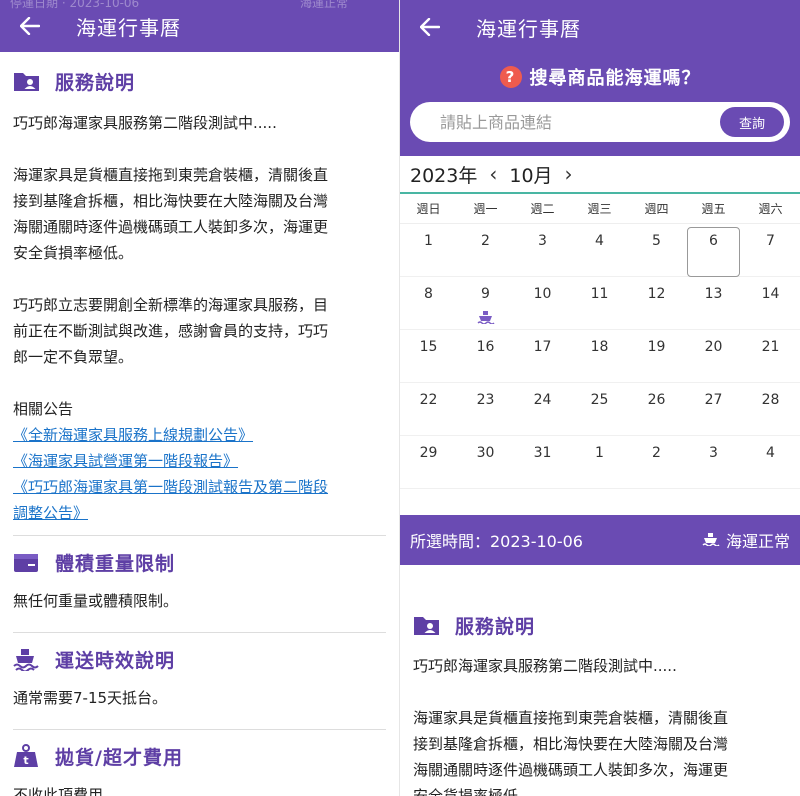 Image resolution: width=800 pixels, height=796 pixels. Describe the element at coordinates (713, 303) in the screenshot. I see `calendar-day: 13` at that location.